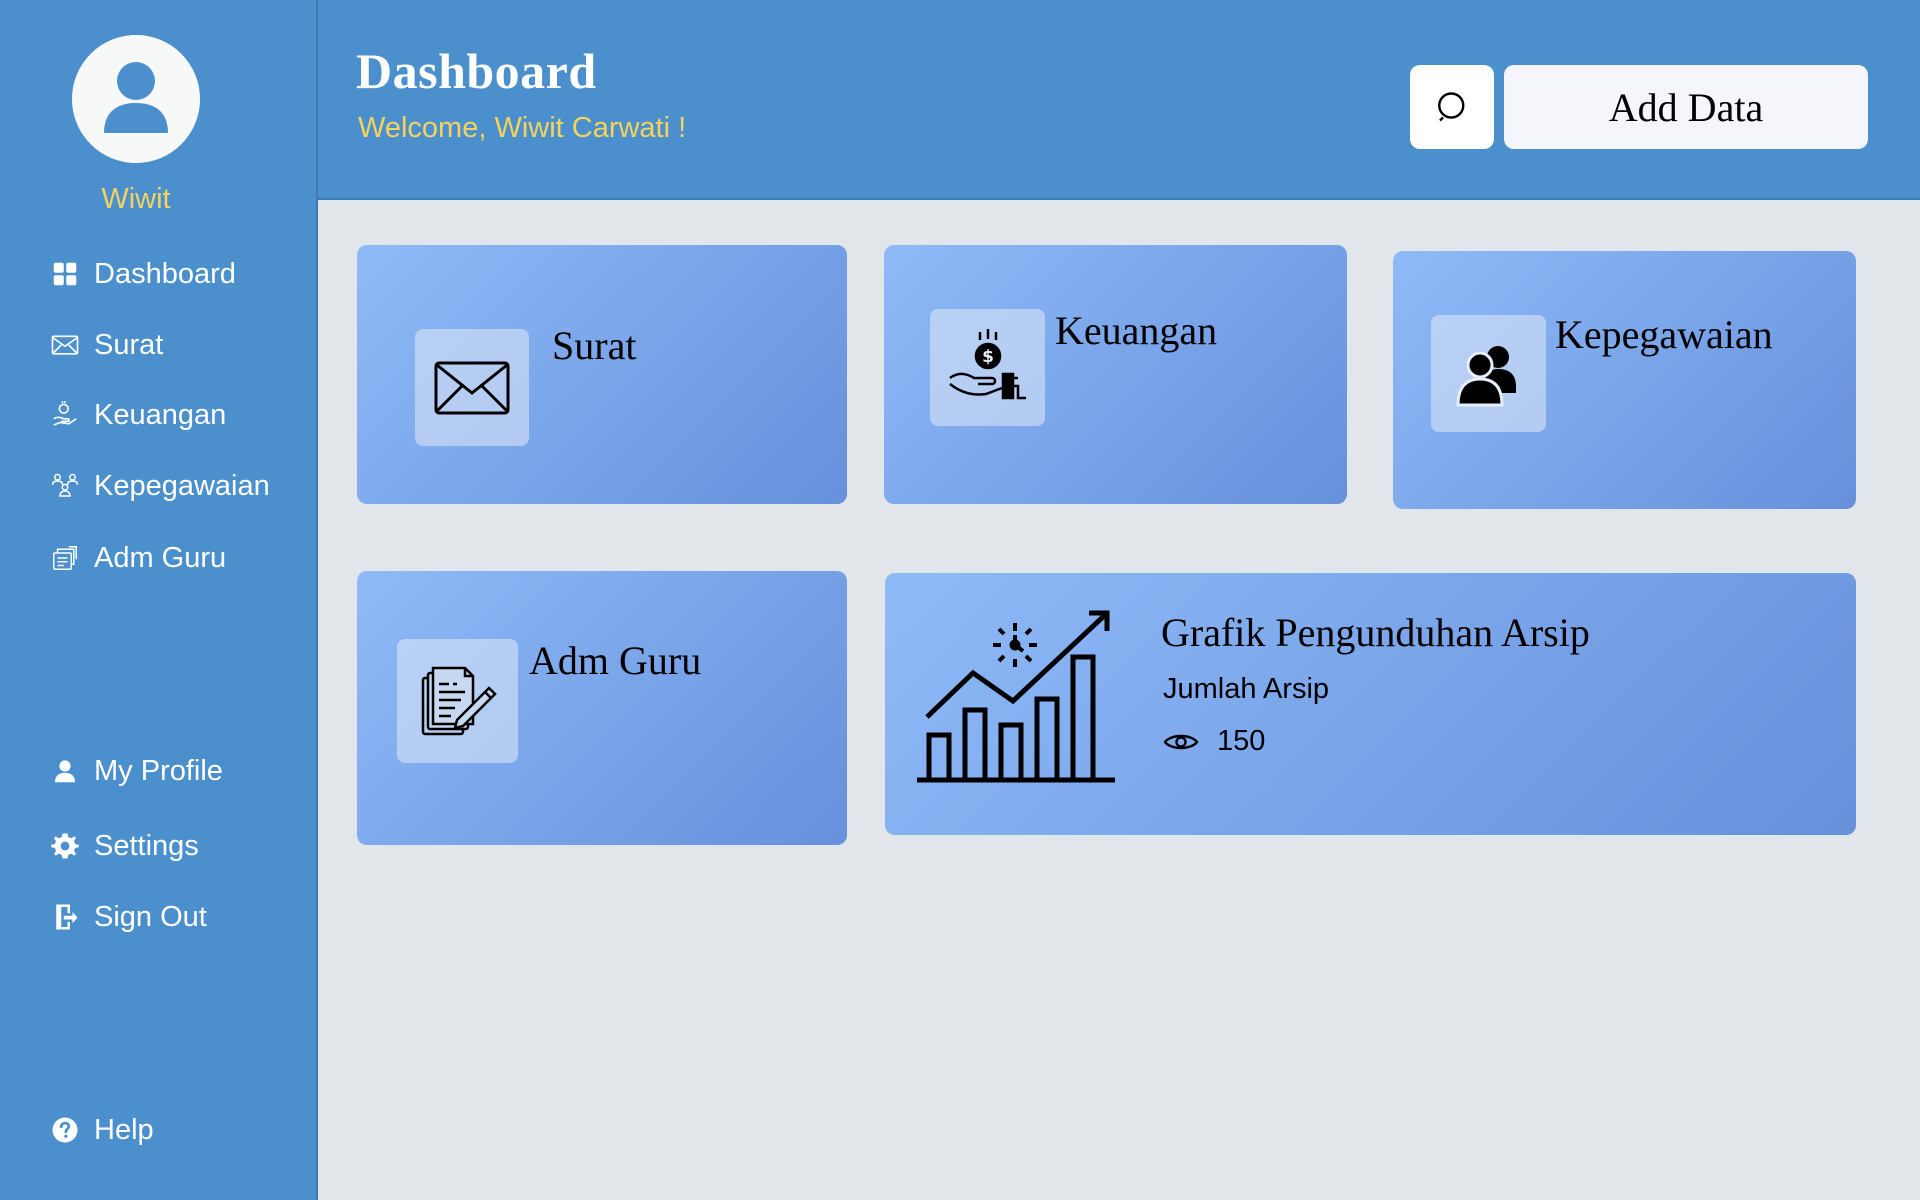 This screenshot has height=1200, width=1920. What do you see at coordinates (1624, 380) in the screenshot?
I see `card-kepegawaian: Kepegawaian` at bounding box center [1624, 380].